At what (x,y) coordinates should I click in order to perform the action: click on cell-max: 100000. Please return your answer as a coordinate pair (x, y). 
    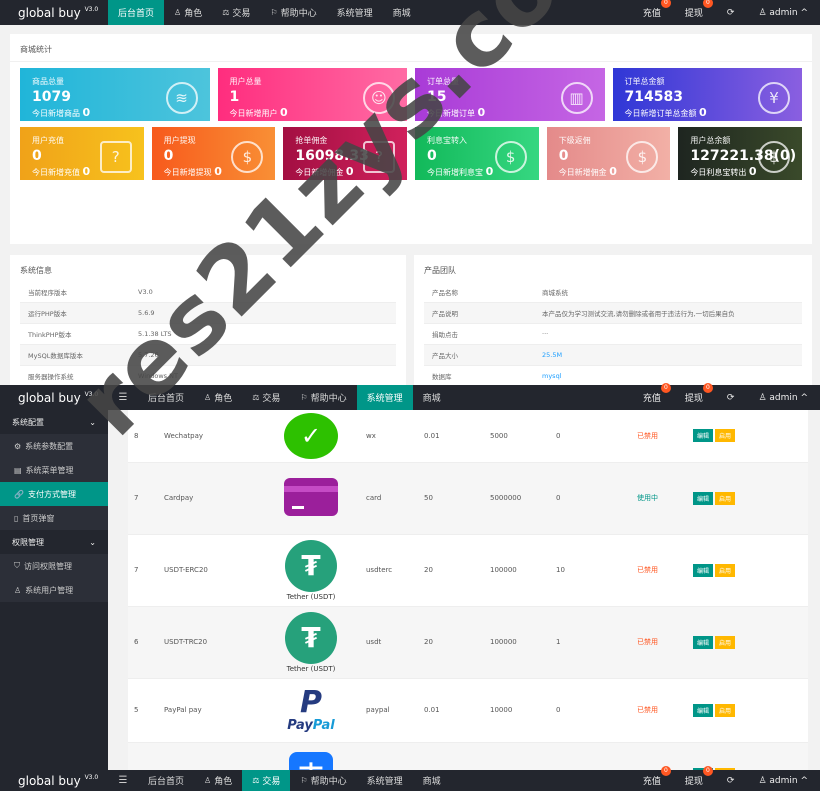
    Looking at the image, I should click on (523, 642).